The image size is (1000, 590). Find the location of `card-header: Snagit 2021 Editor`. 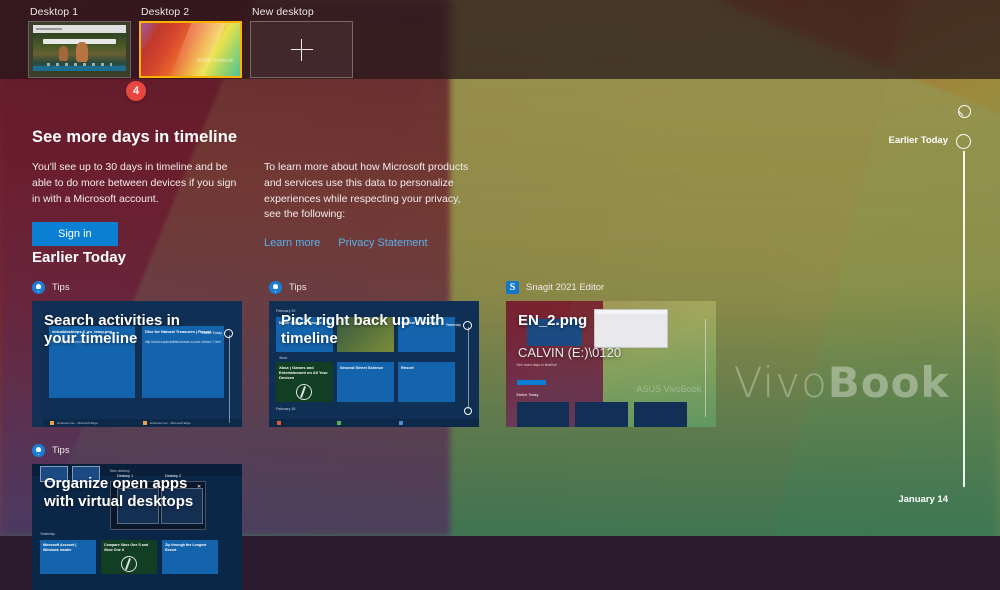

card-header: Snagit 2021 Editor is located at coordinates (611, 287).